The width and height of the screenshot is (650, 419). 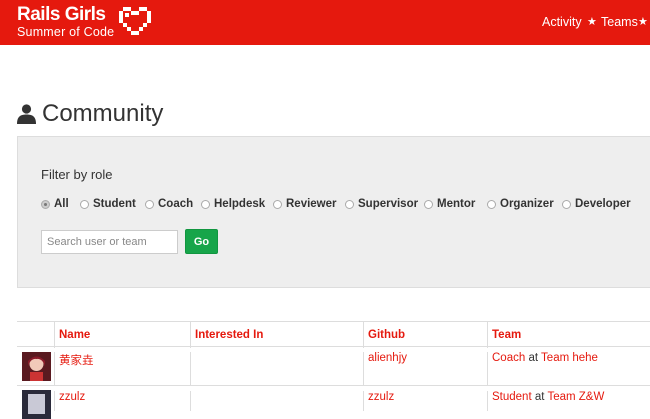 I want to click on page-title: Community, so click(x=103, y=113).